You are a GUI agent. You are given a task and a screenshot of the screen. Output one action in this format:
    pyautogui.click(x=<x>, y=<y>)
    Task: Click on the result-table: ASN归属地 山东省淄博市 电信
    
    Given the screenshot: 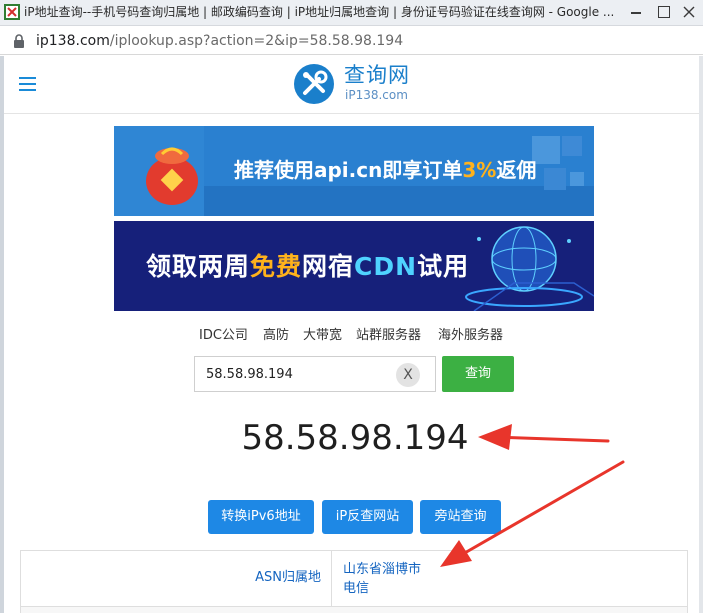 What is the action you would take?
    pyautogui.click(x=354, y=581)
    